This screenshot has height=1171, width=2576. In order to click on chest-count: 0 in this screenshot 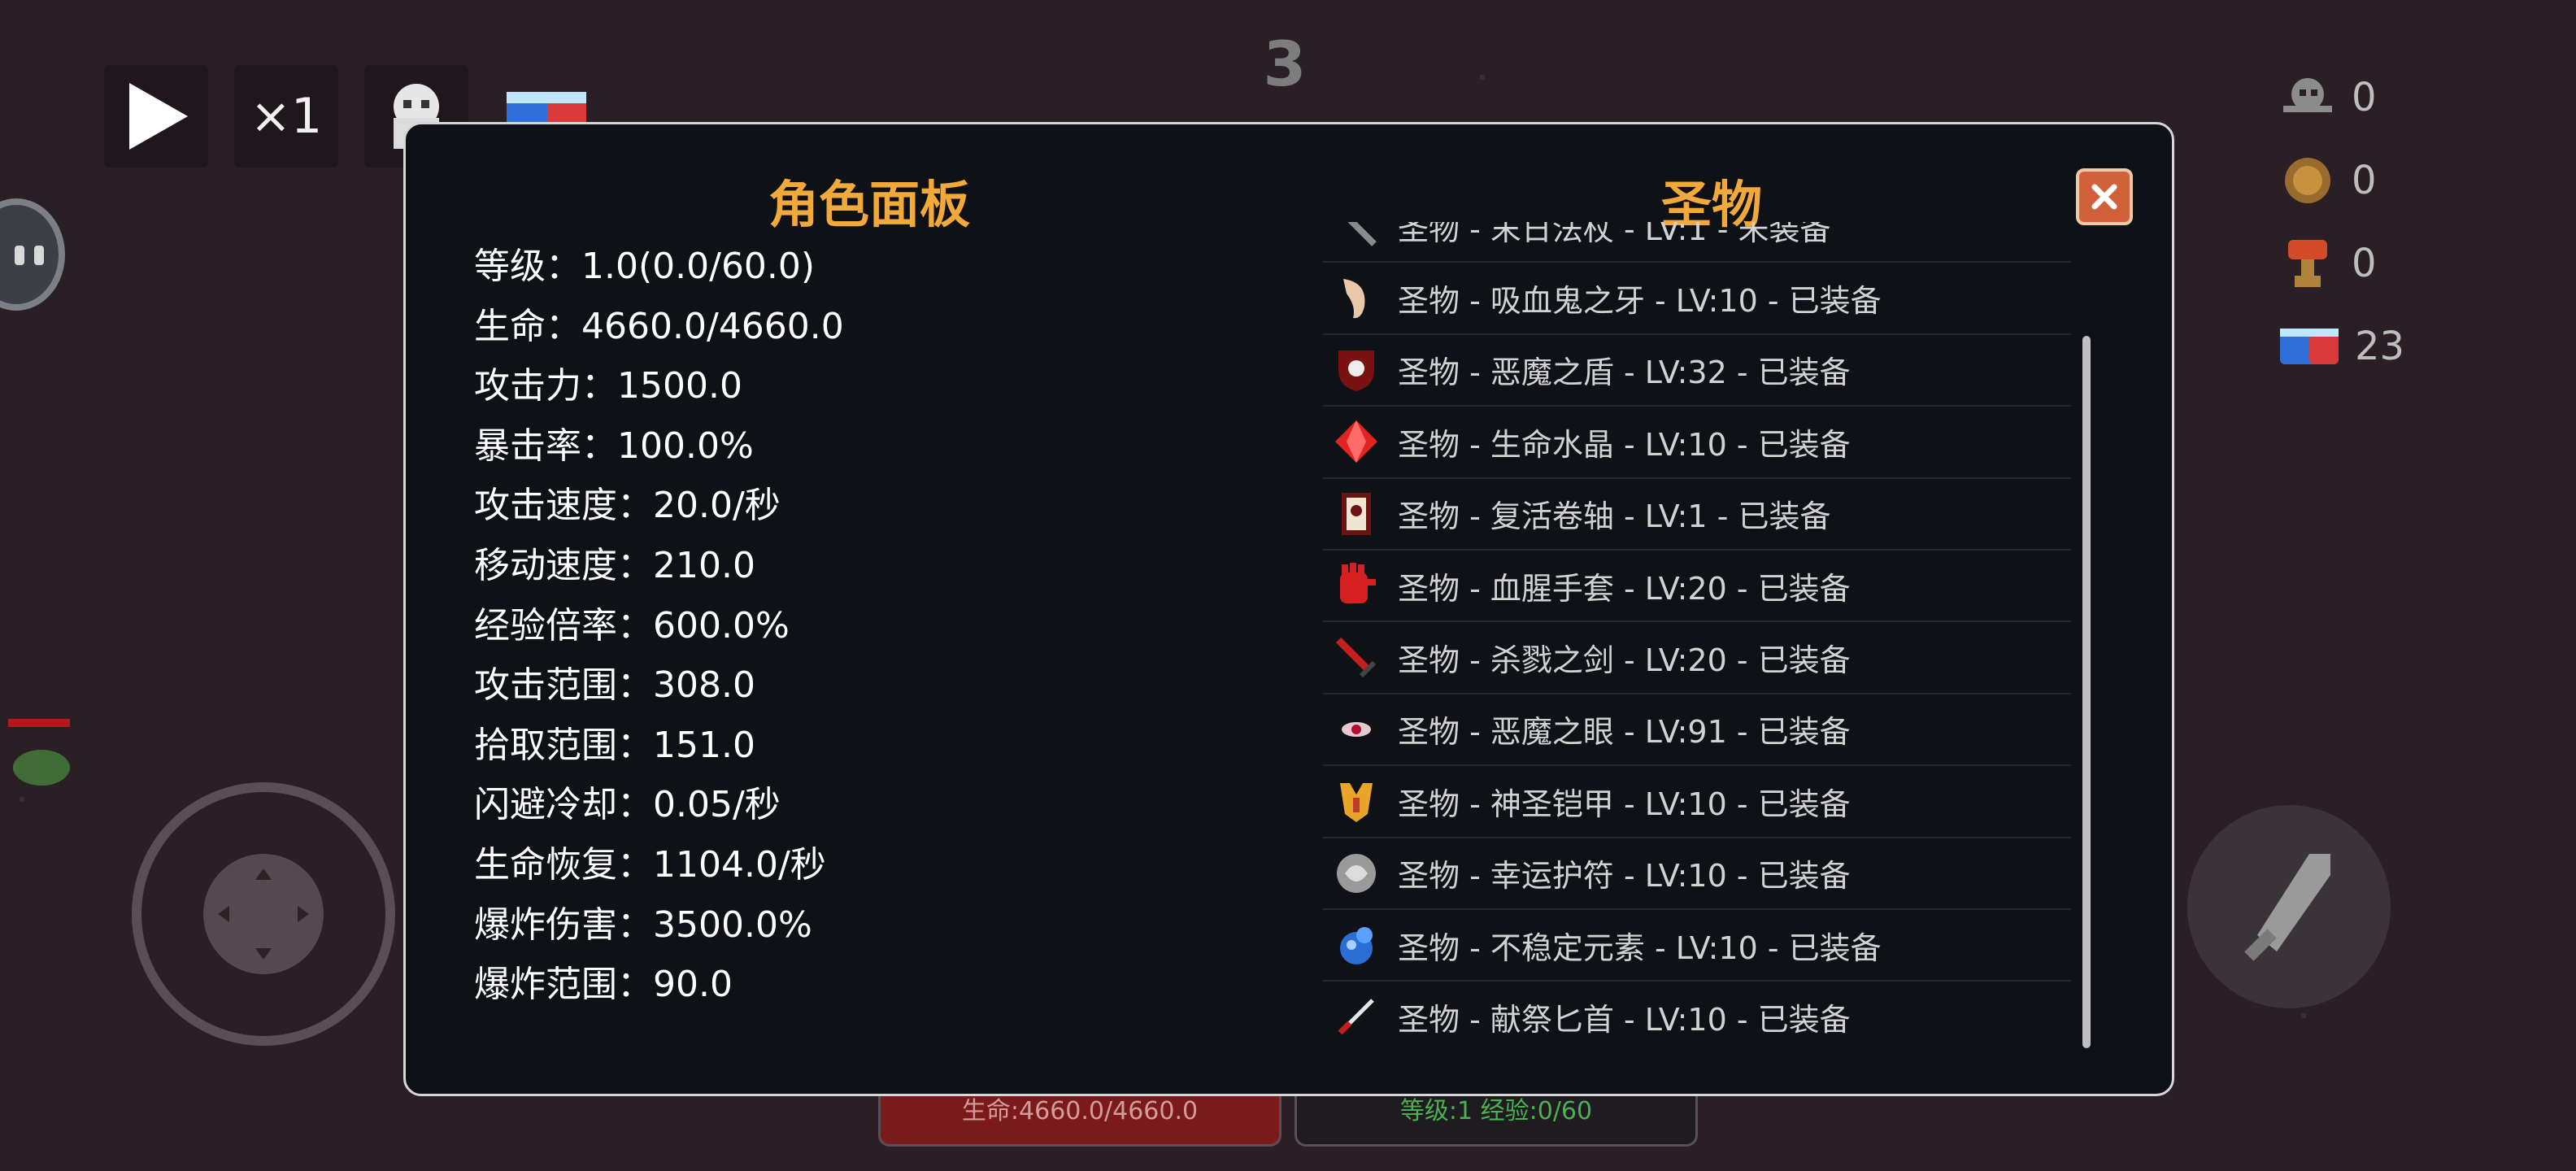, I will do `click(2327, 263)`.